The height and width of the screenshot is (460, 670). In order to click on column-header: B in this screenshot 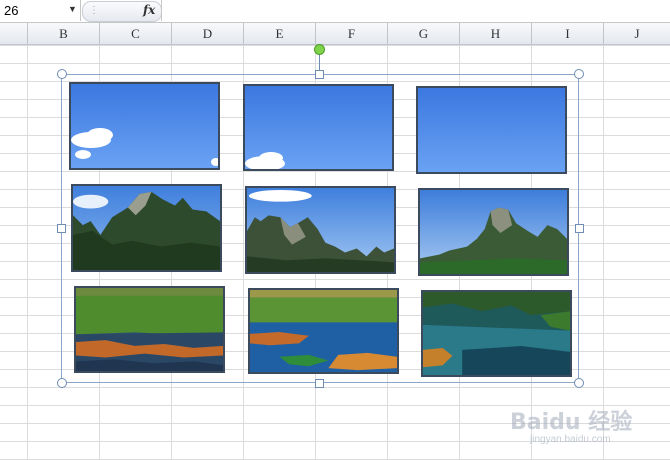, I will do `click(64, 33)`.